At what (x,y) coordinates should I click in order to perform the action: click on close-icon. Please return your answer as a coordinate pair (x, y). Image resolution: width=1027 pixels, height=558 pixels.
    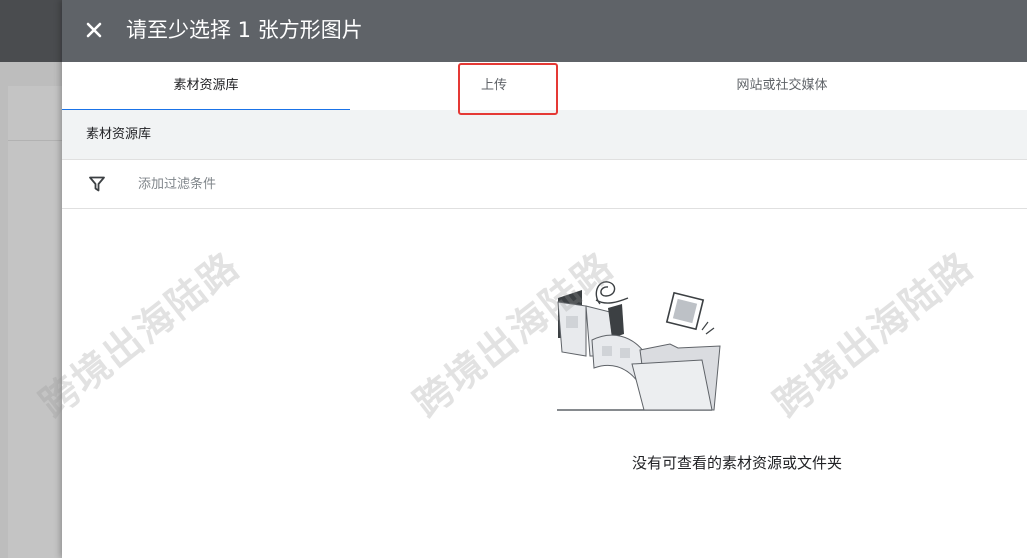
    Looking at the image, I should click on (94, 30).